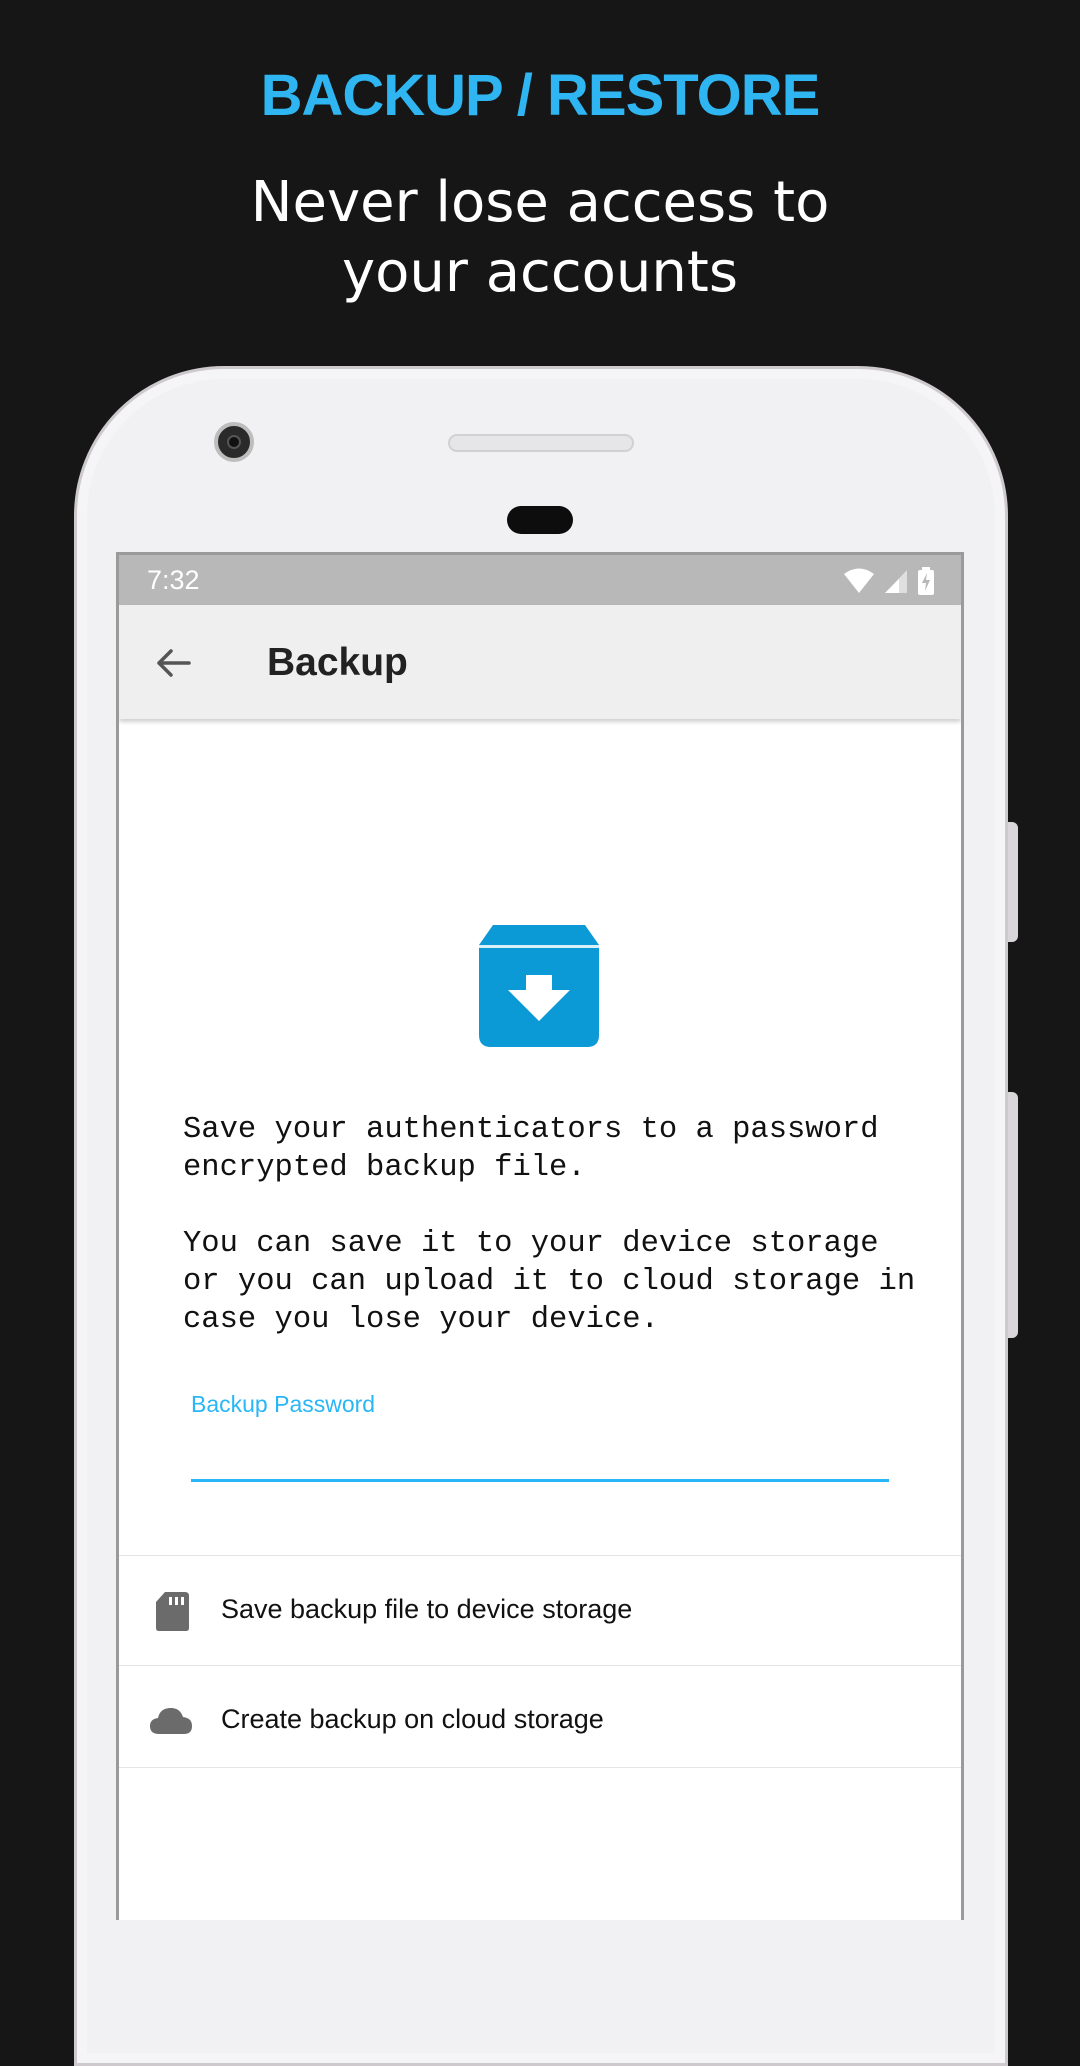  I want to click on status-icons, so click(889, 581).